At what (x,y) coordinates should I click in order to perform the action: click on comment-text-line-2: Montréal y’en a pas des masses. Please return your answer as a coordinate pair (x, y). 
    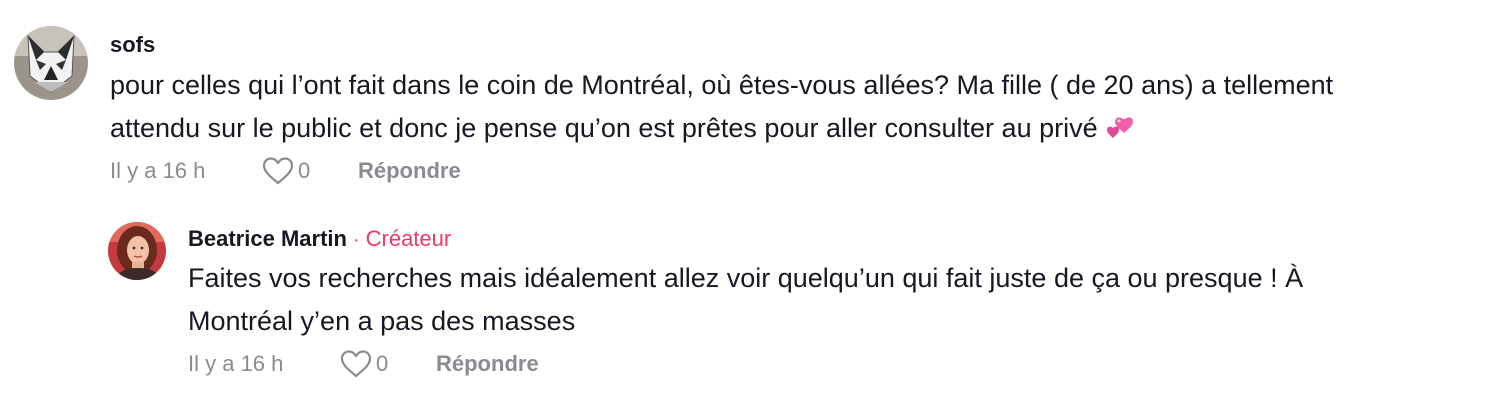
    Looking at the image, I should click on (382, 321).